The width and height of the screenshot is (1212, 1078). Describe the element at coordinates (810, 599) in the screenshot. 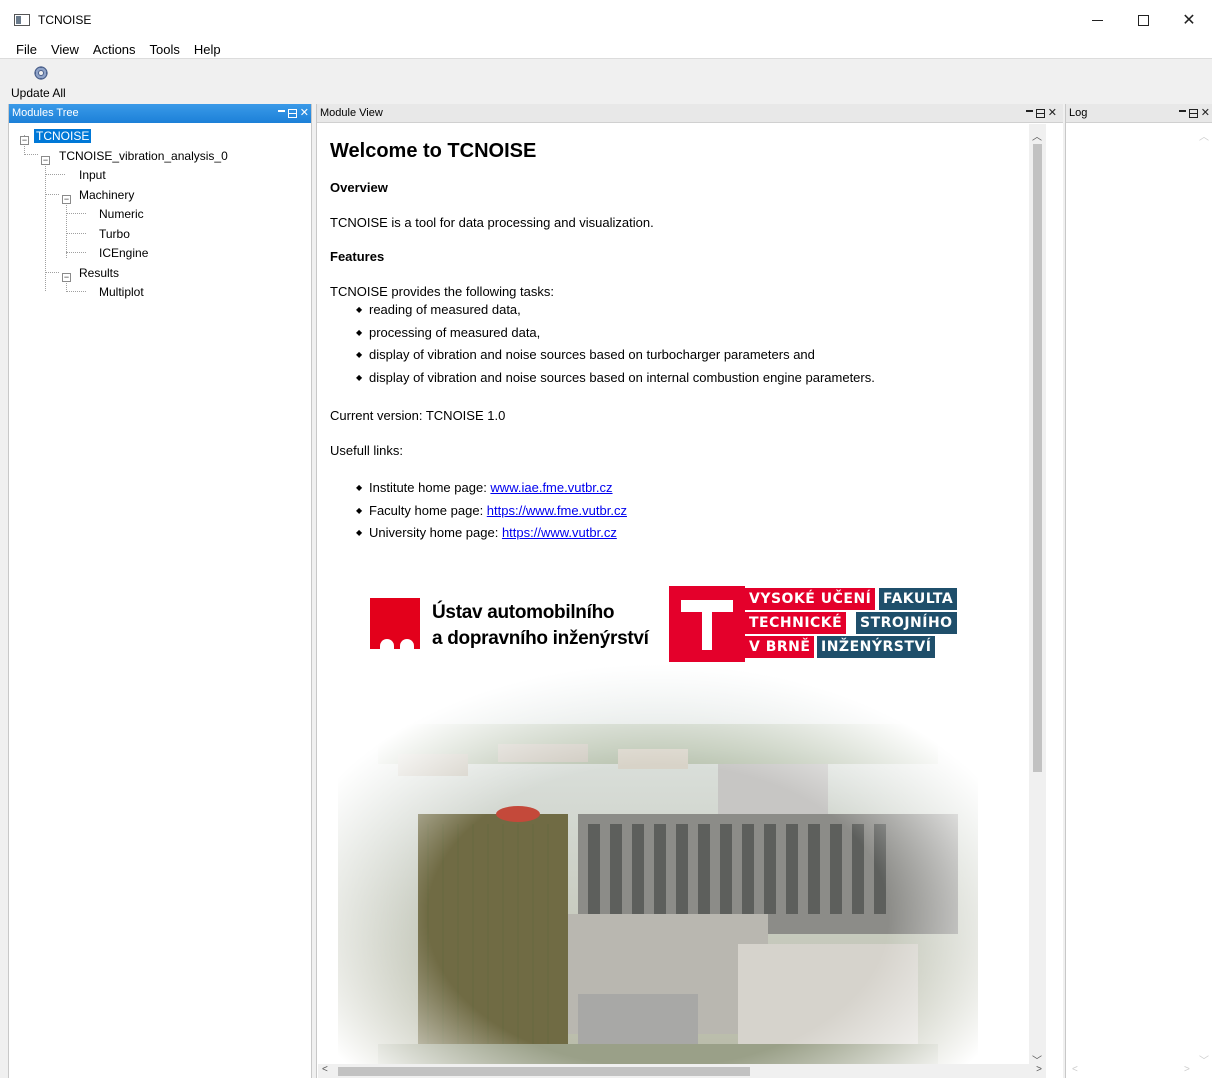

I see `vut-logo-text: VYSOKÉ UČENÍ` at that location.